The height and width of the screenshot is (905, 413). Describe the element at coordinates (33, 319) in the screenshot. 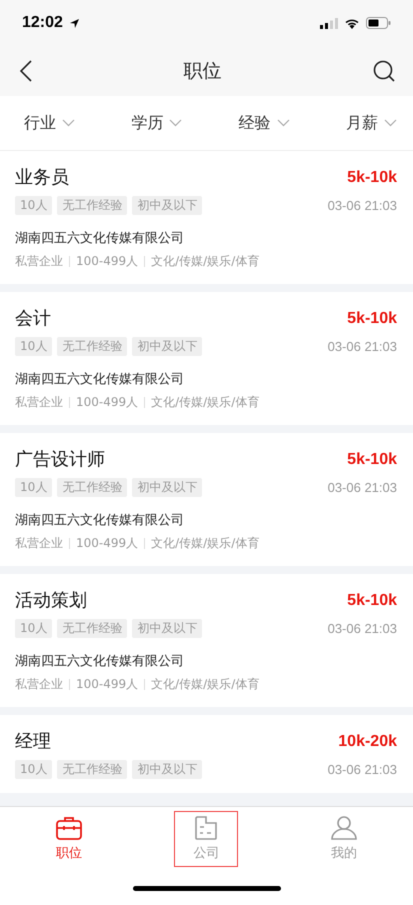

I see `job-title: 会计` at that location.